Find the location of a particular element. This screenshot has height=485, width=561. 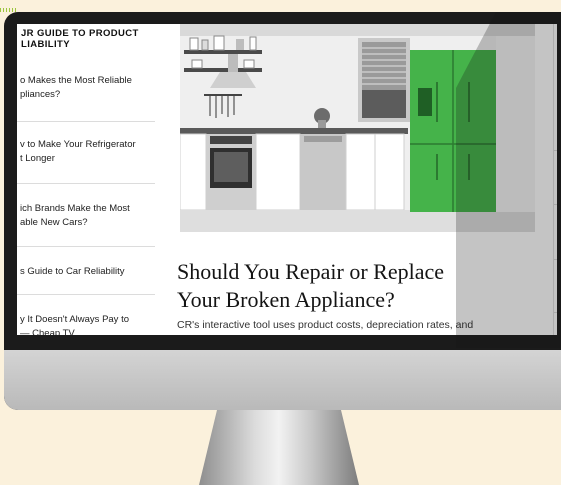

sidebar-link-reliable-cars: ich Brands Make the Most able New Cars? is located at coordinates (86, 216).